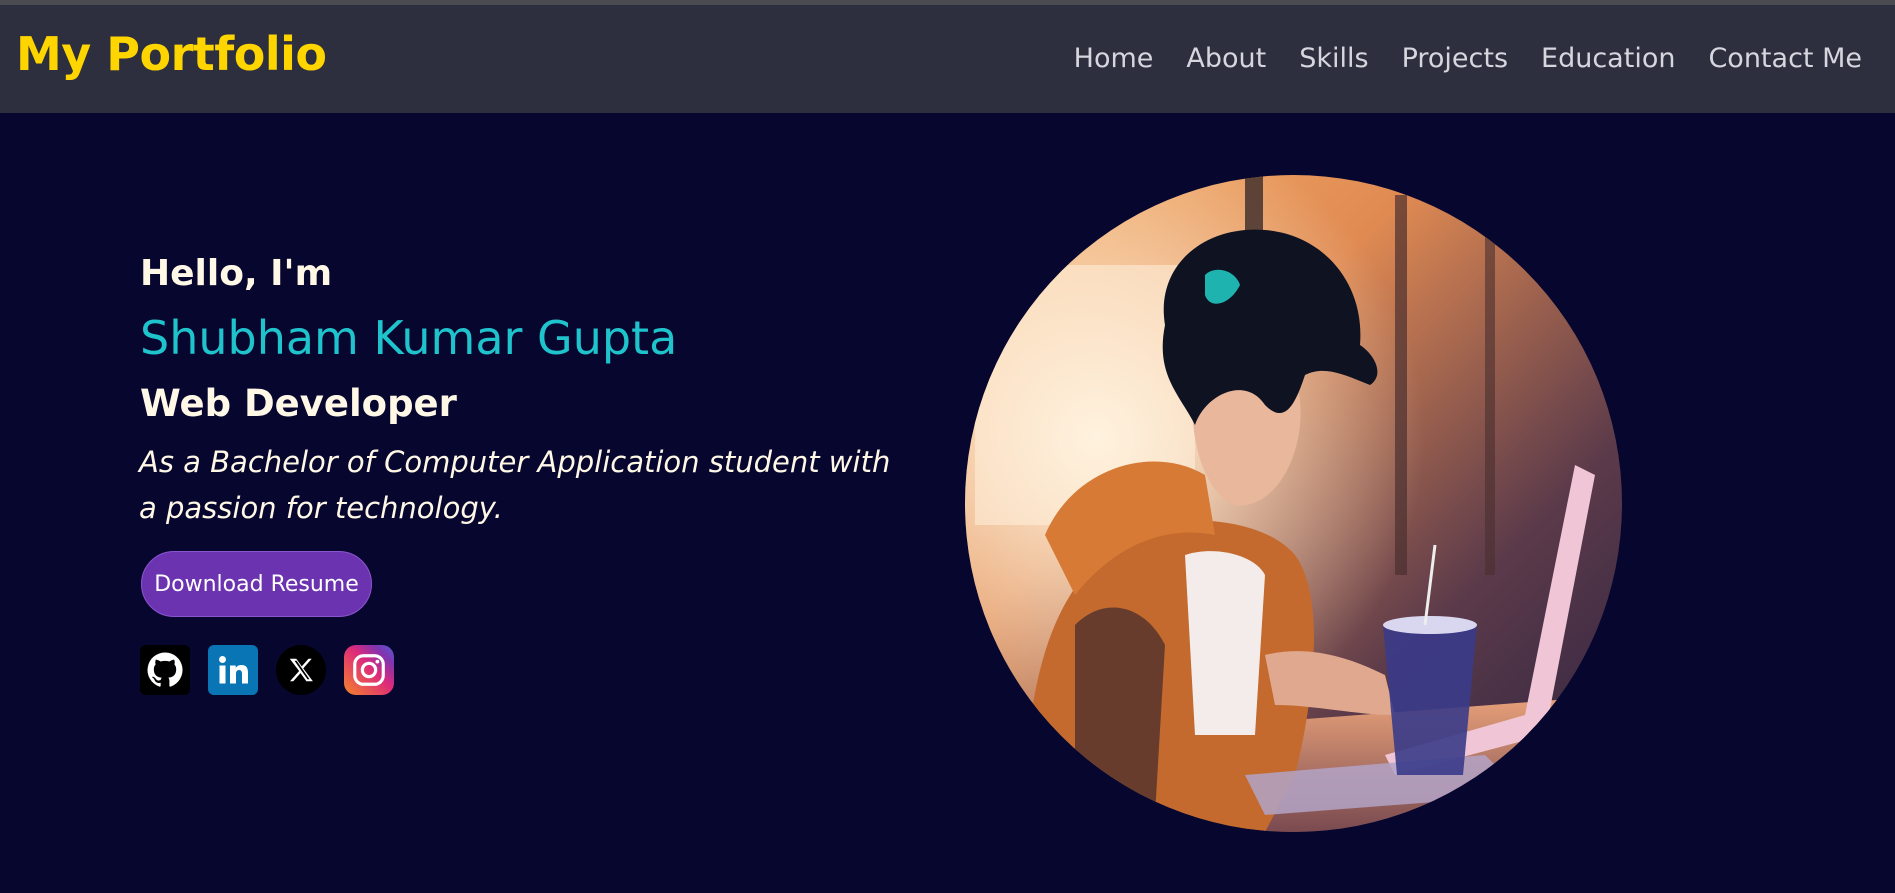 This screenshot has width=1895, height=893. What do you see at coordinates (256, 584) in the screenshot?
I see `download-resume-button: Download Resume` at bounding box center [256, 584].